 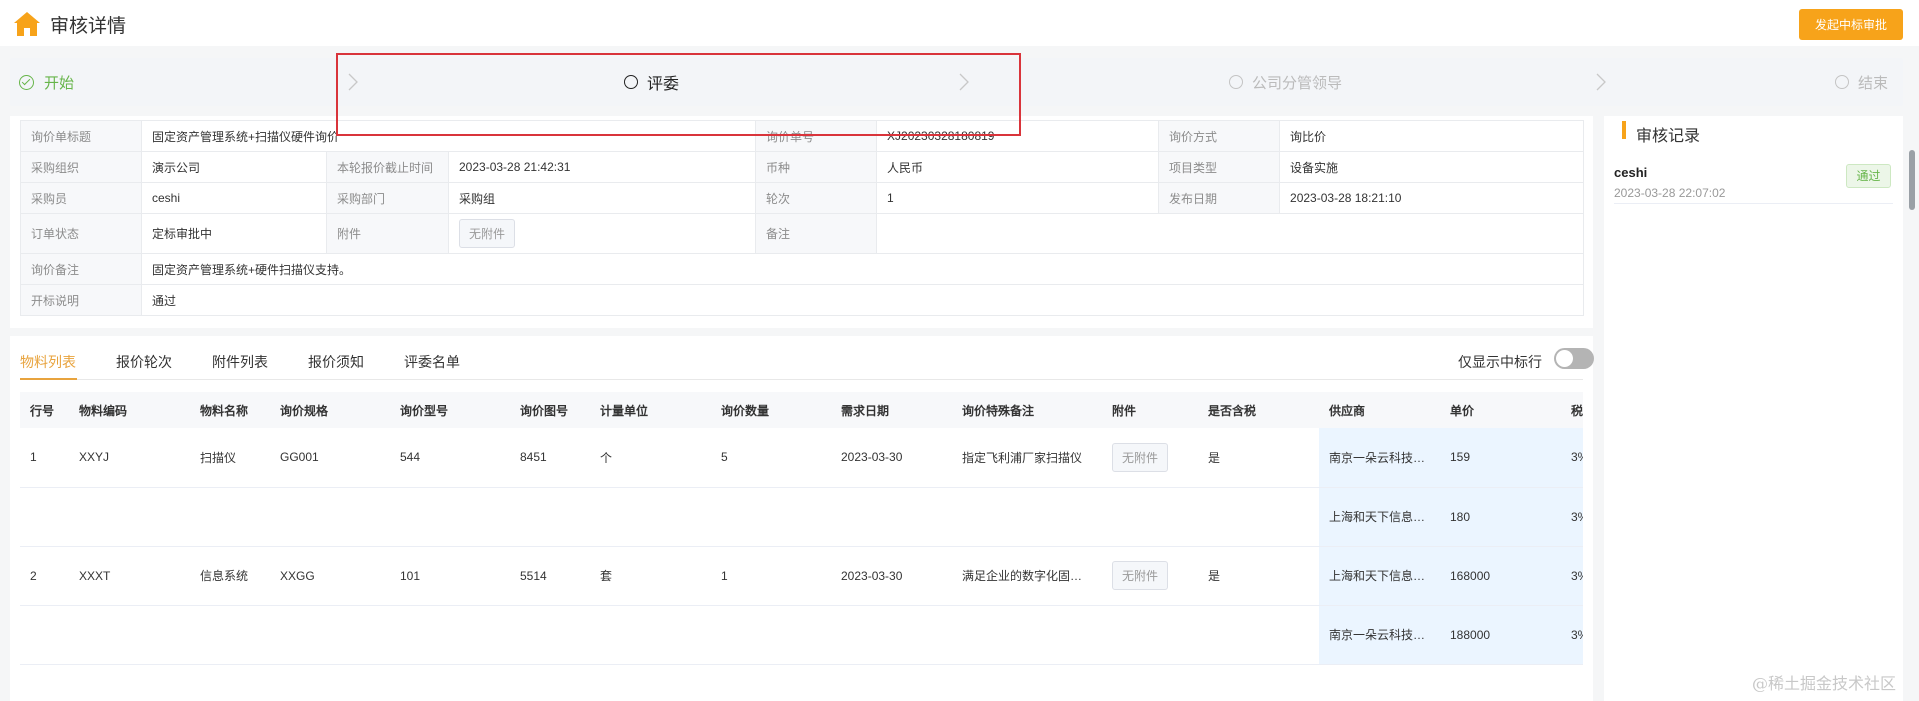 What do you see at coordinates (1219, 198) in the screenshot?
I see `publish-date-label: 发布日期` at bounding box center [1219, 198].